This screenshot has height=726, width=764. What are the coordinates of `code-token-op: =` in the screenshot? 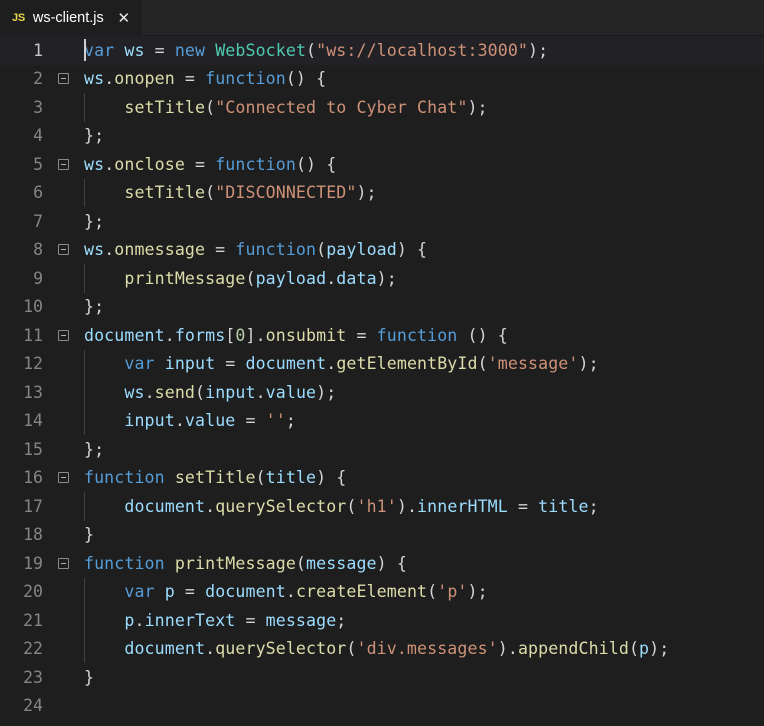 It's located at (200, 164).